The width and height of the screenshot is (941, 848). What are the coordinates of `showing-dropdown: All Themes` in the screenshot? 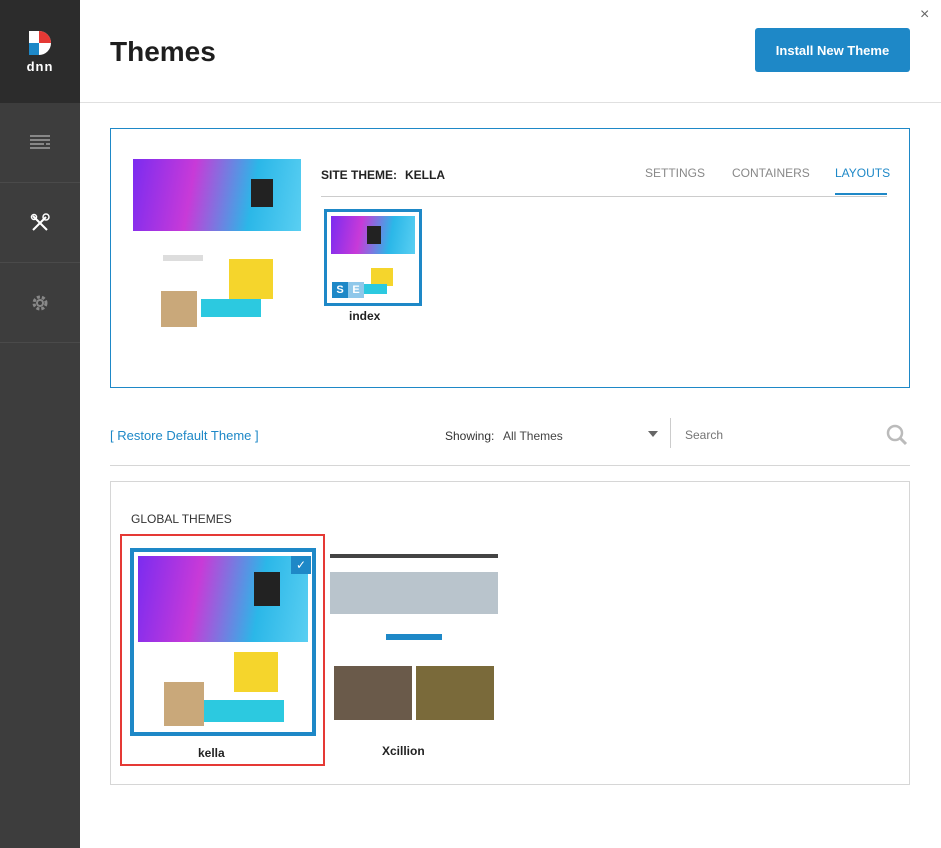 It's located at (583, 436).